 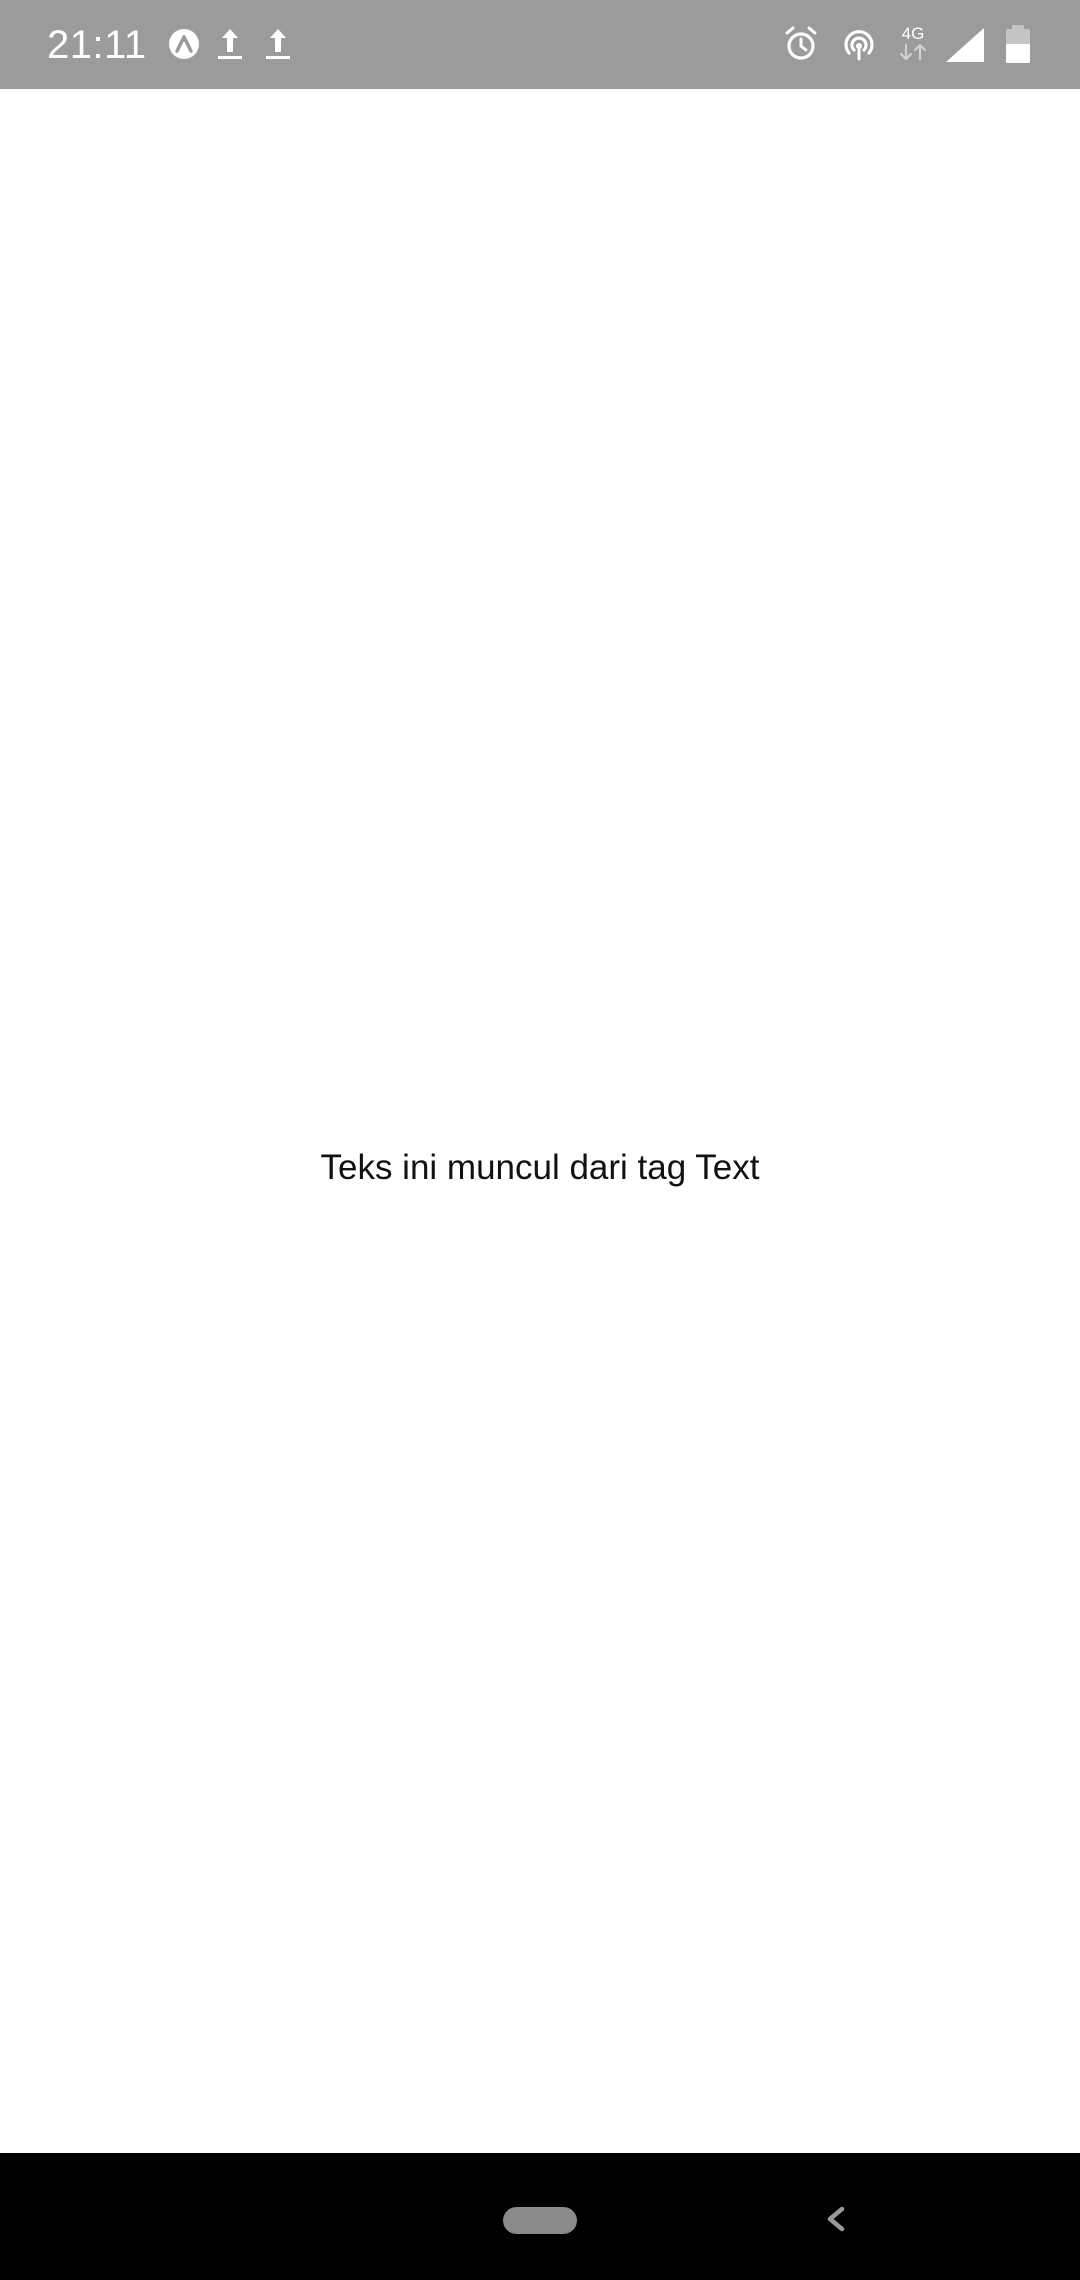 I want to click on back-icon, so click(x=836, y=2219).